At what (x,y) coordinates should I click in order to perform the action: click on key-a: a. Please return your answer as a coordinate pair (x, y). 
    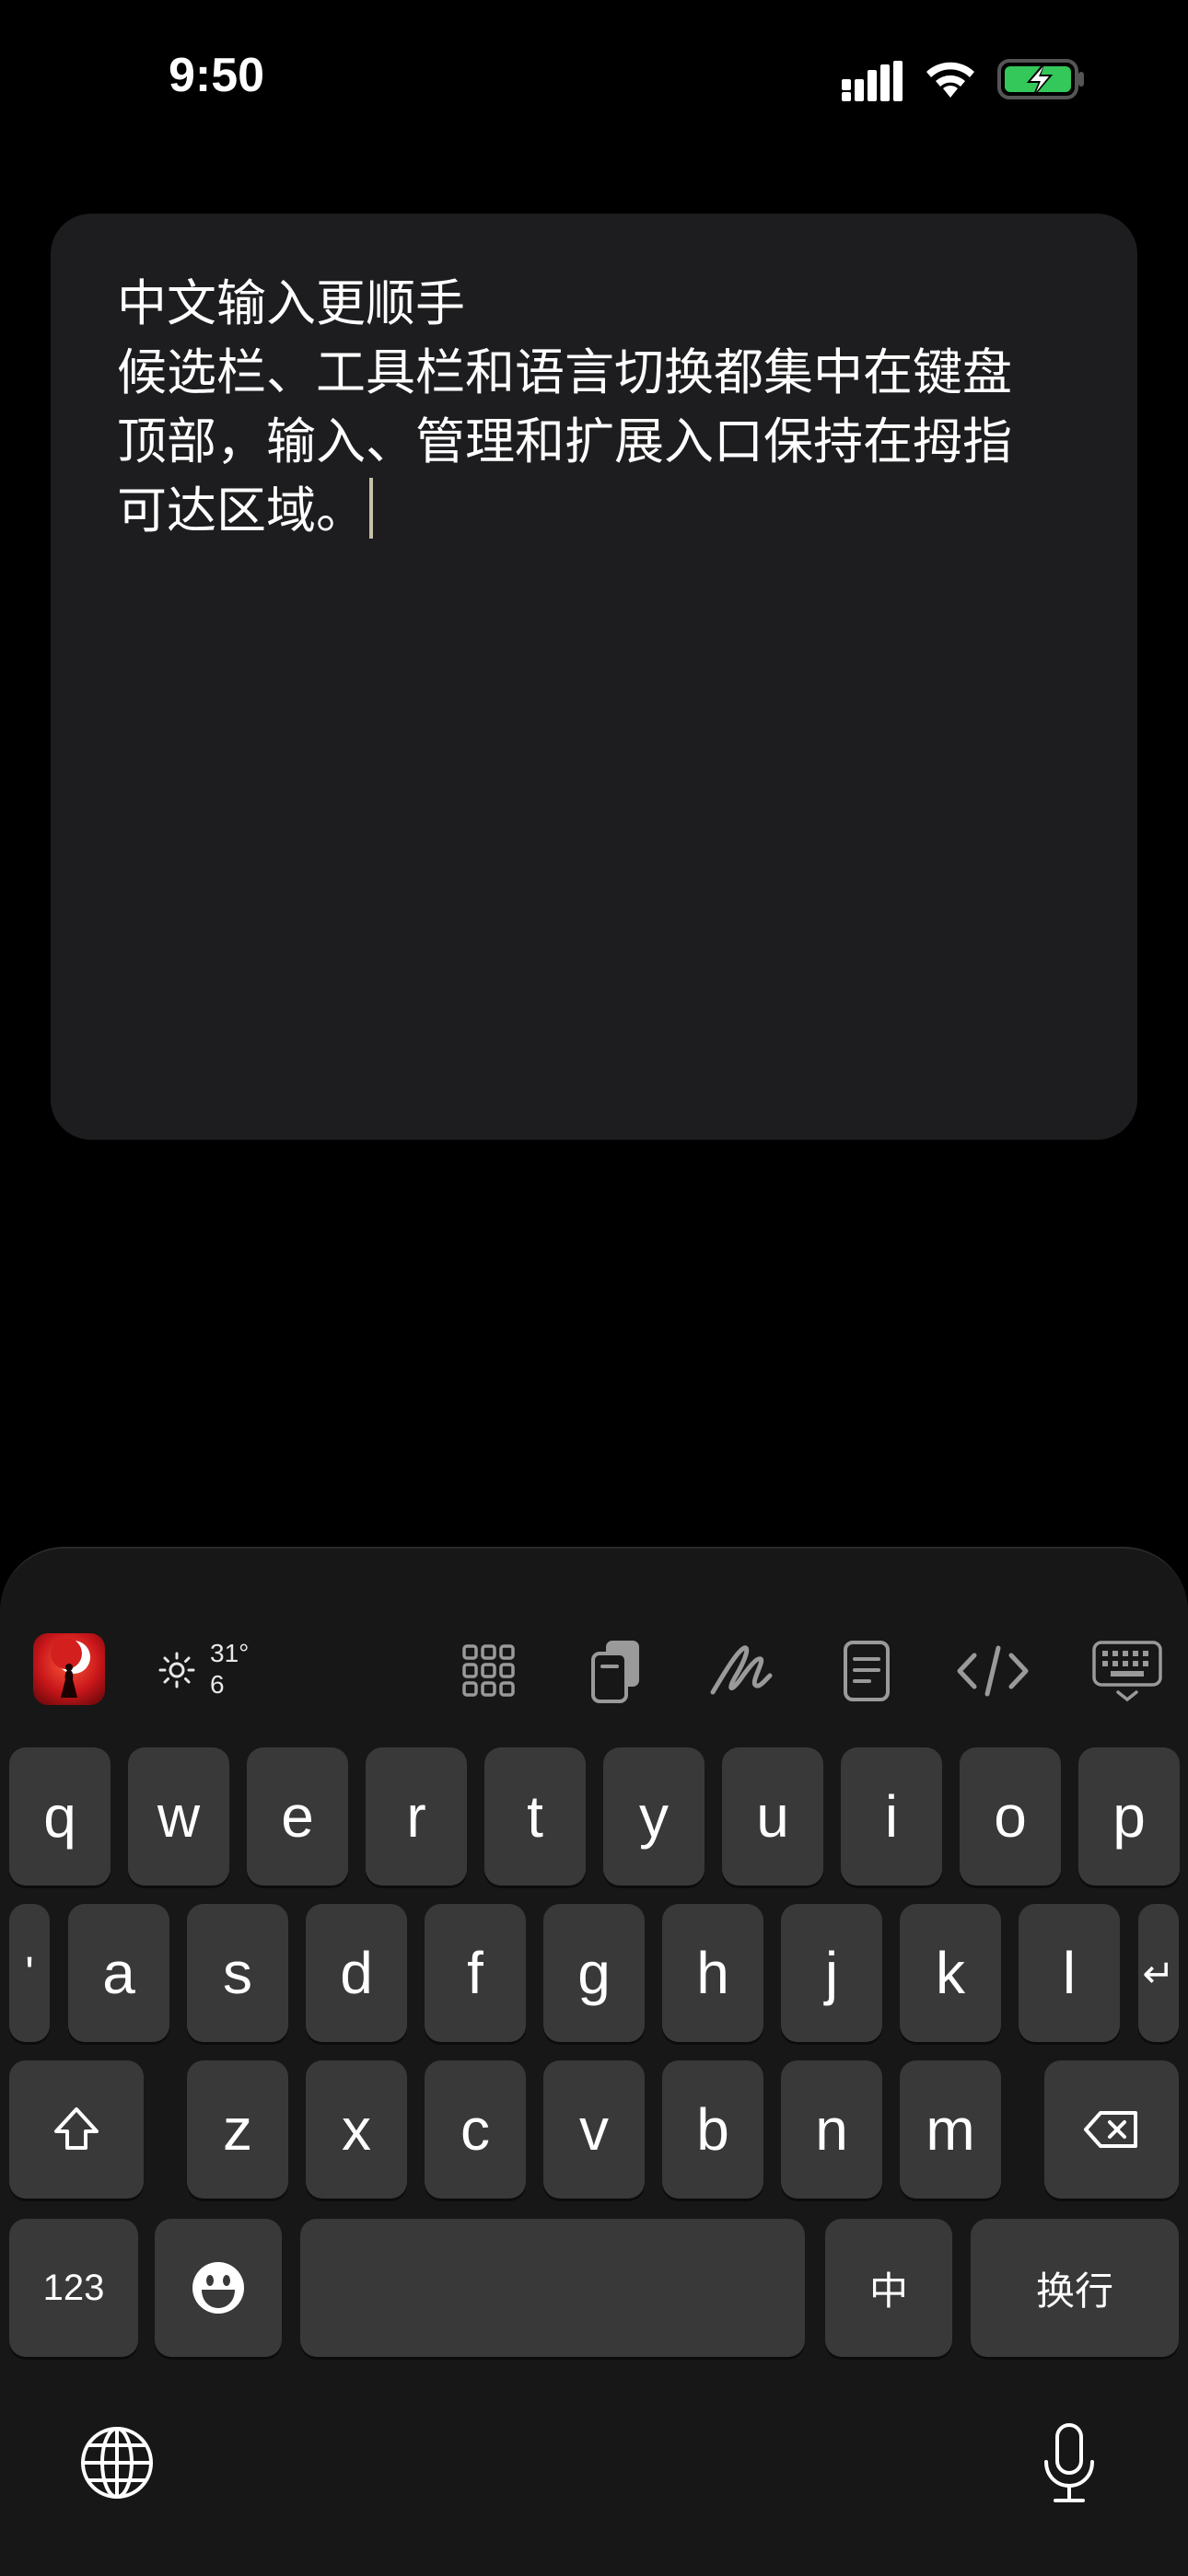
    Looking at the image, I should click on (119, 1973).